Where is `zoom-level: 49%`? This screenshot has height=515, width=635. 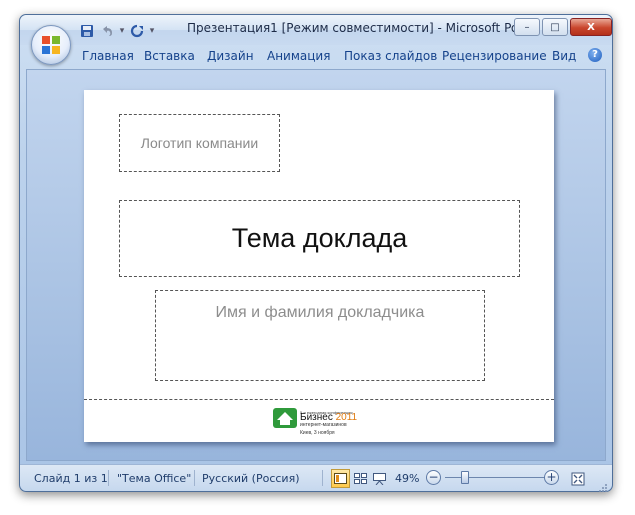 zoom-level: 49% is located at coordinates (407, 478).